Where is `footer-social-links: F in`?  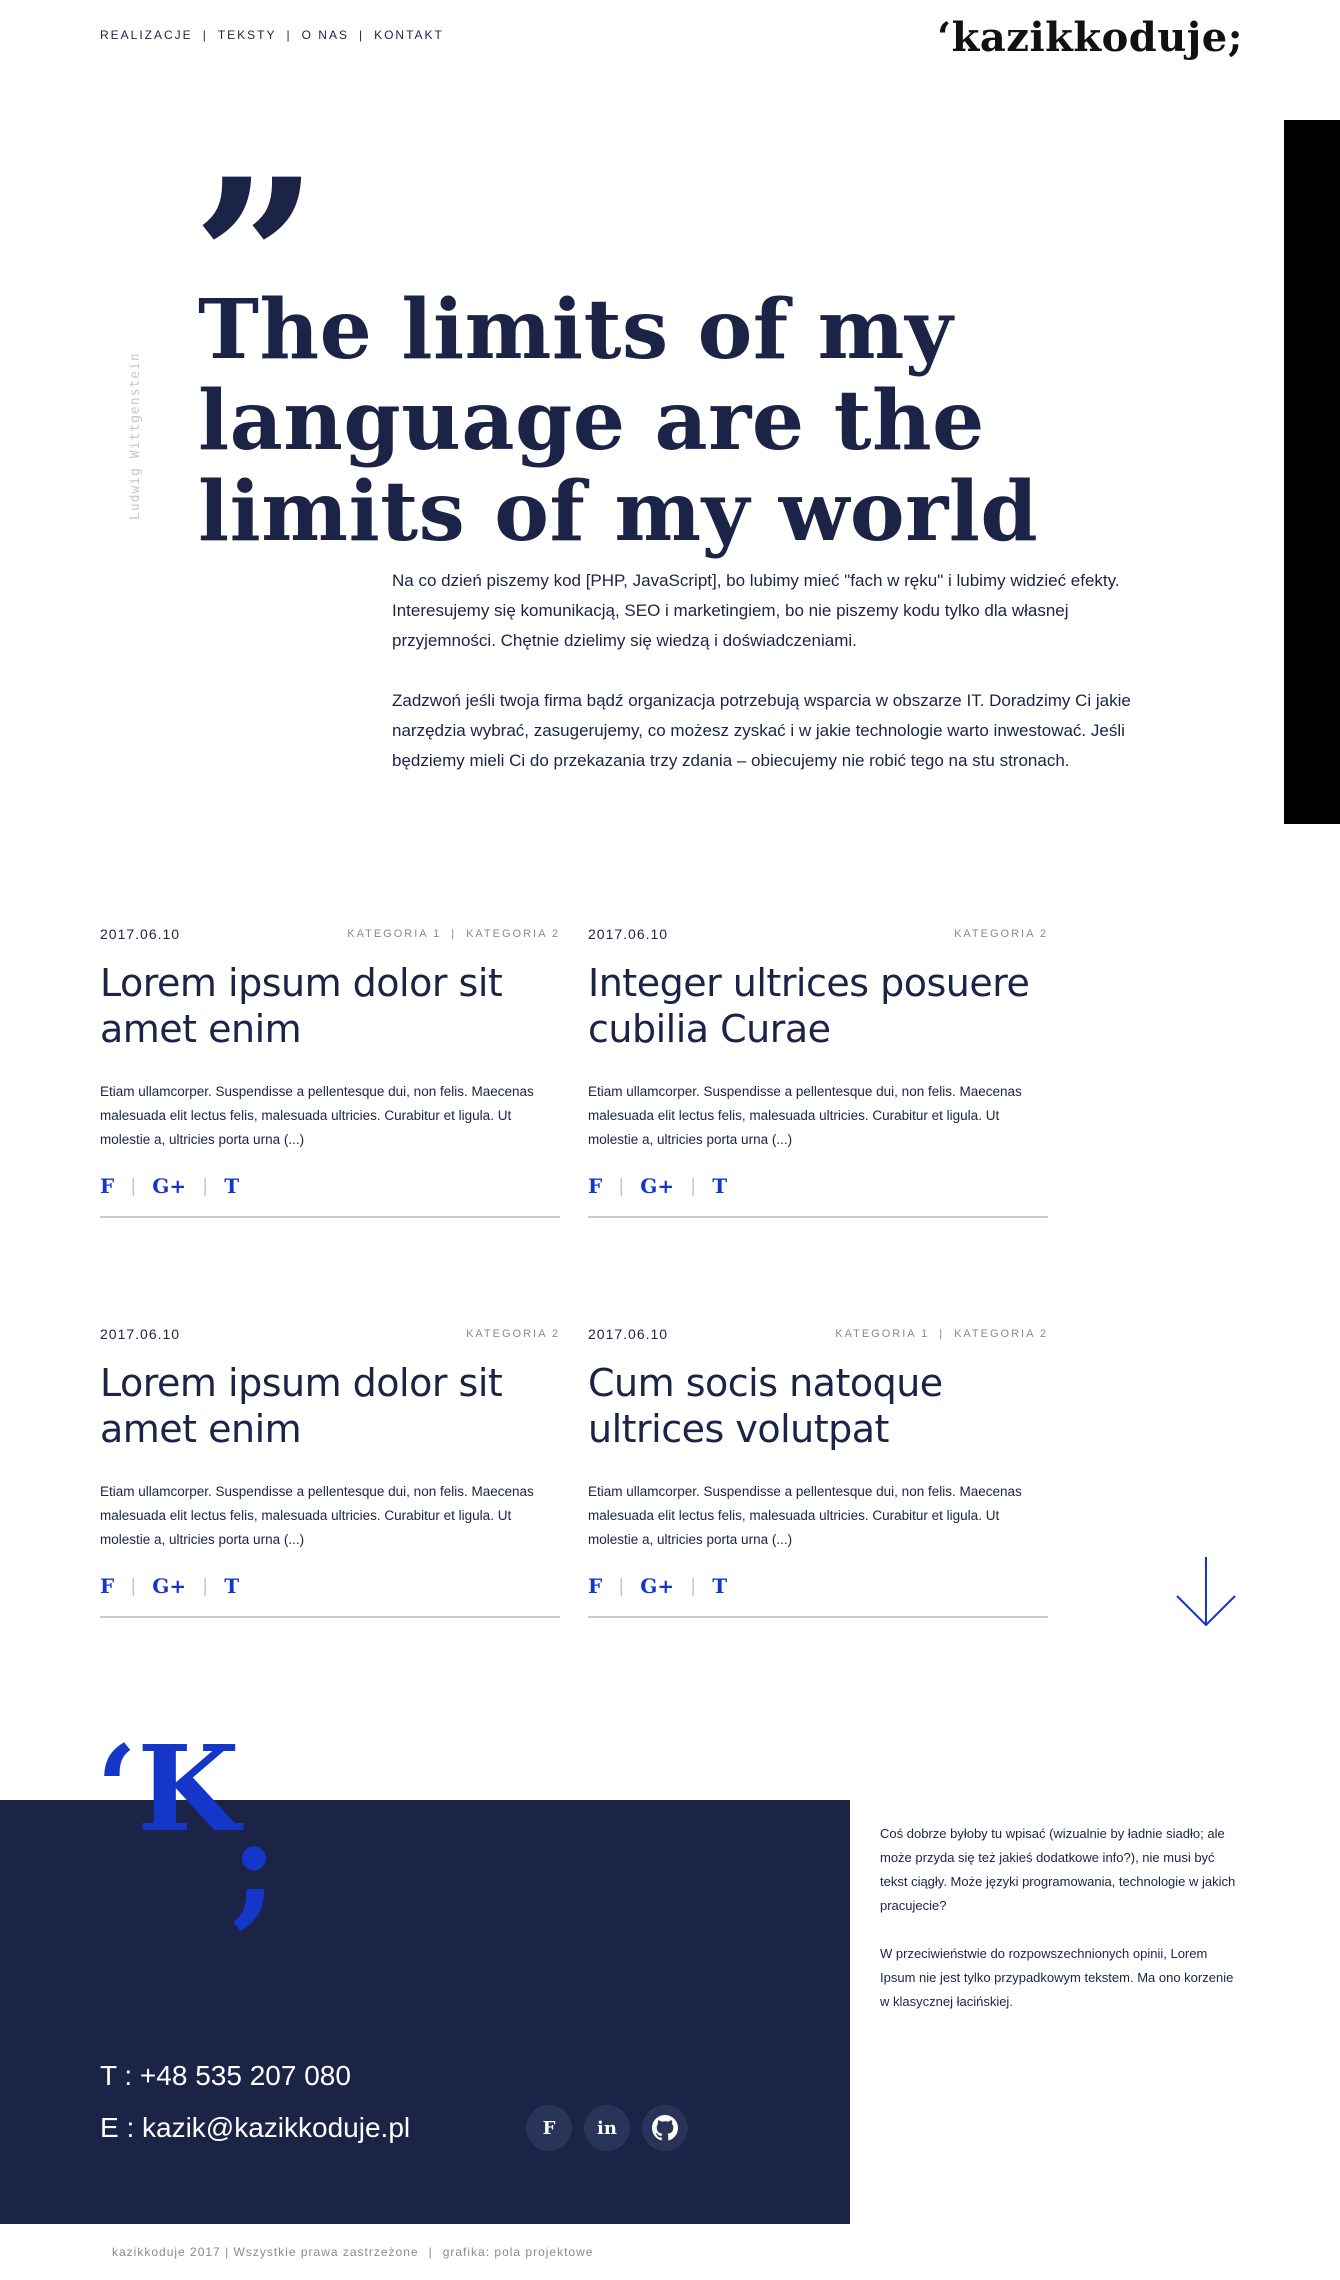 footer-social-links: F in is located at coordinates (607, 2128).